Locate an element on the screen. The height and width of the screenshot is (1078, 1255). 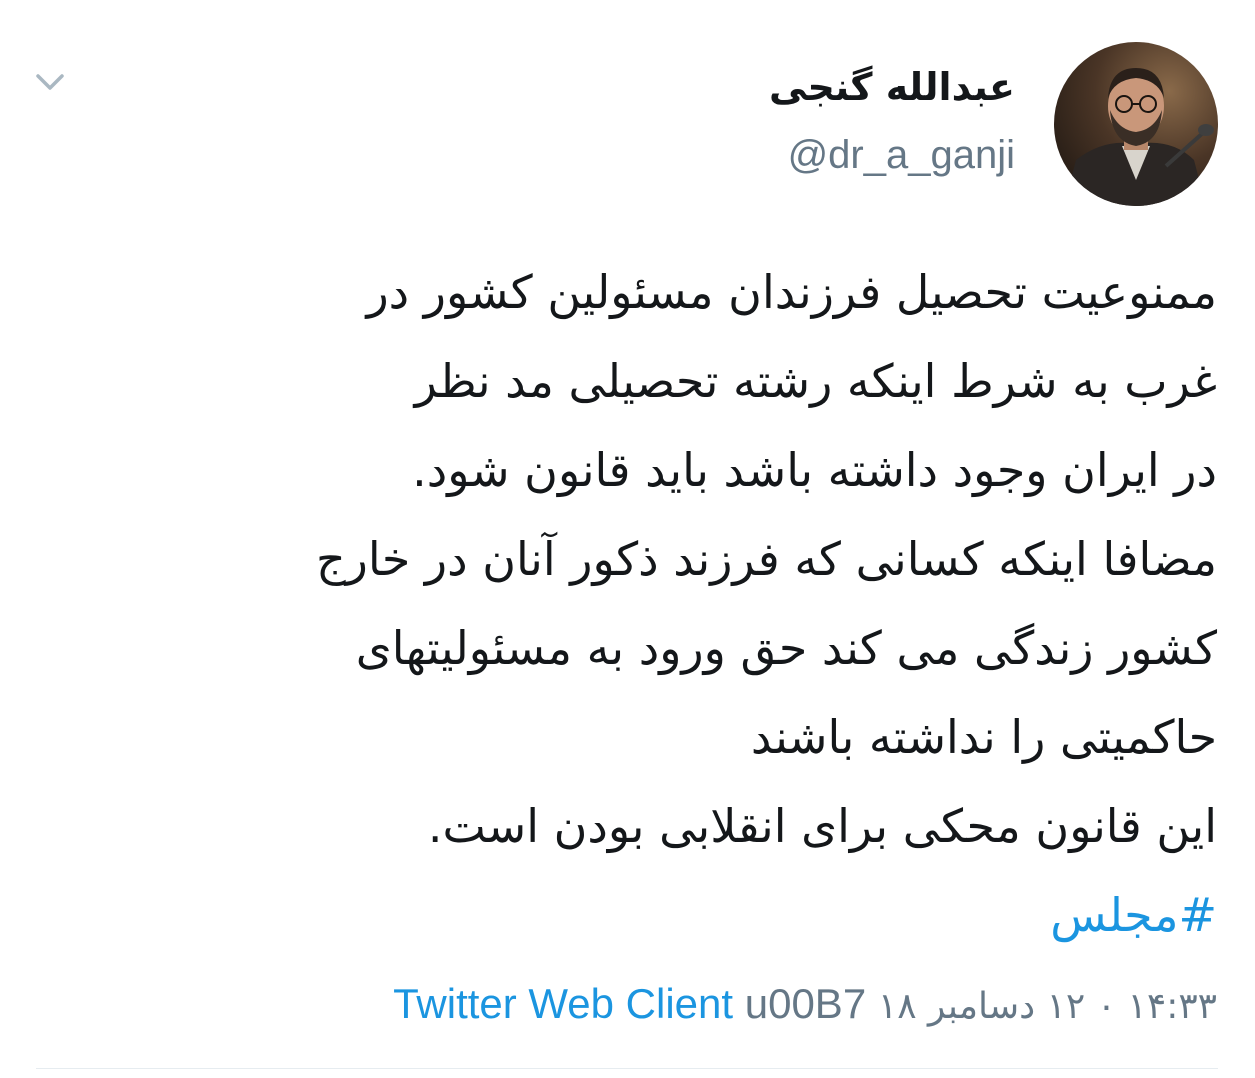
author-display-name: عبدالله گنجی is located at coordinates (892, 87).